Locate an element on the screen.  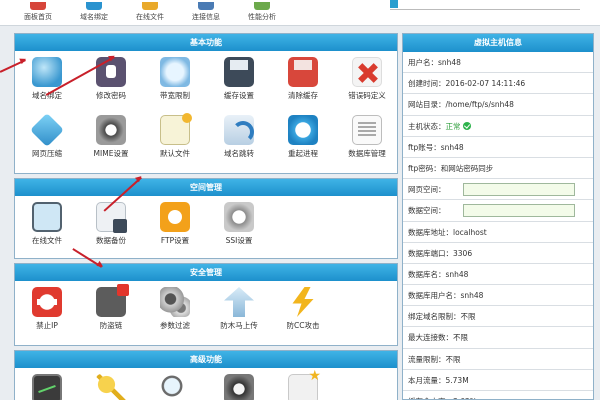
panel-4: 高级功能 is located at coordinates (206, 375).